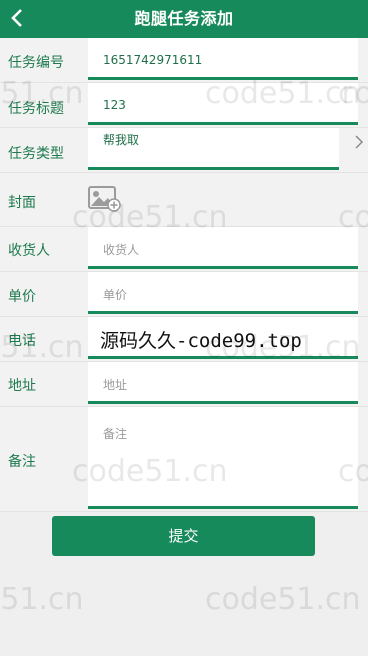  Describe the element at coordinates (184, 200) in the screenshot. I see `row-cover: 封面` at that location.